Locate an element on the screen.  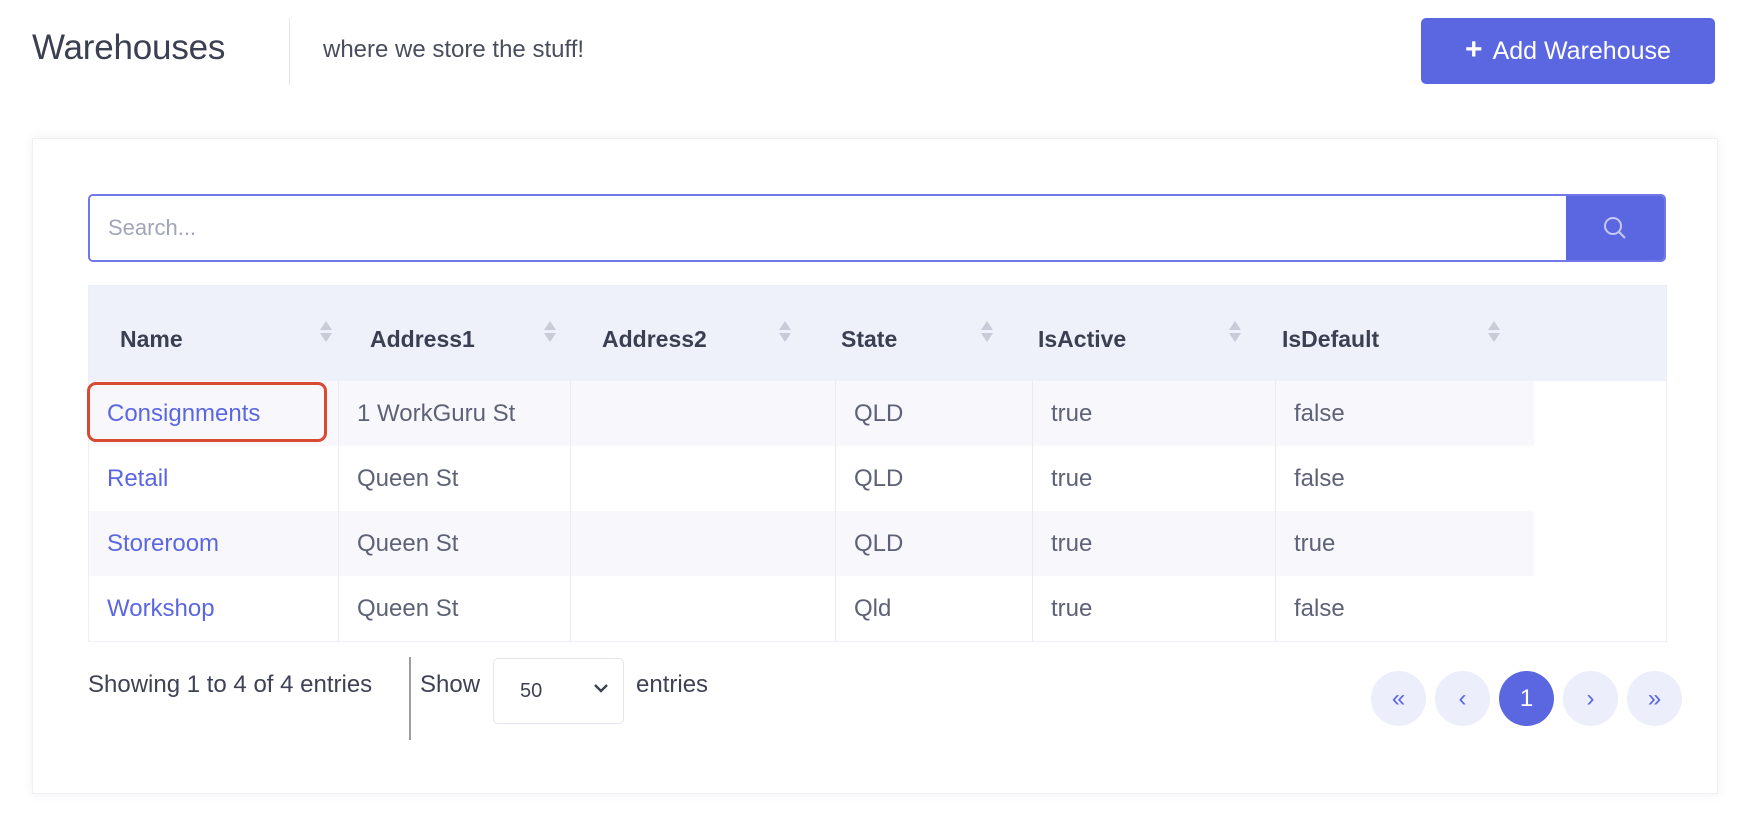
footer-divider is located at coordinates (410, 698).